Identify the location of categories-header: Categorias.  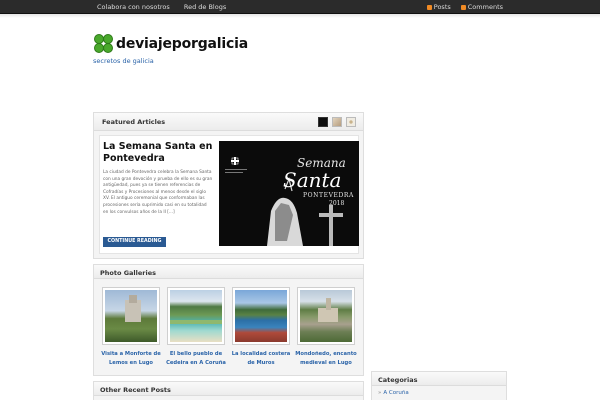
(439, 379).